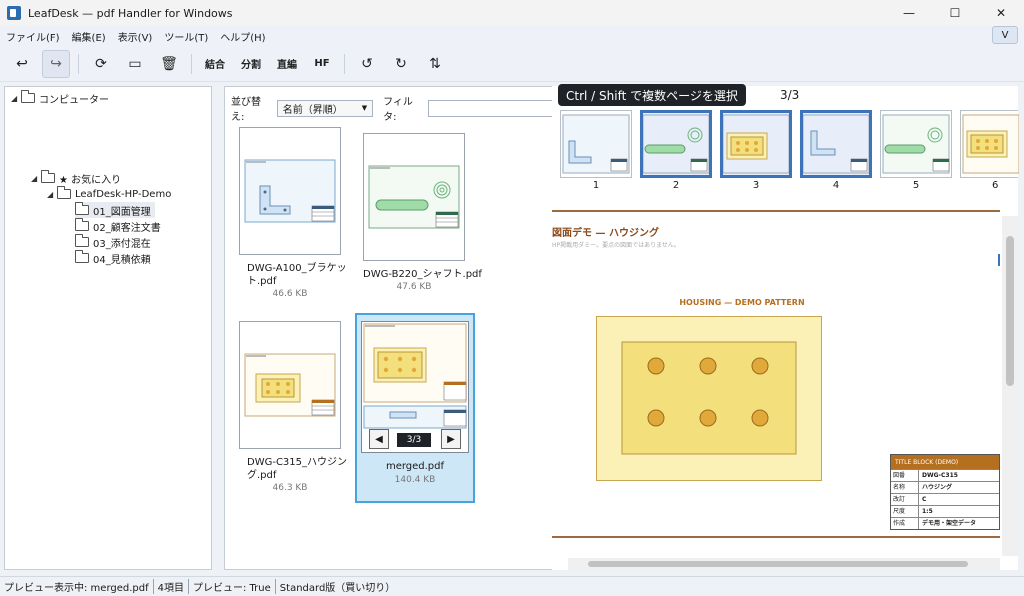  Describe the element at coordinates (379, 439) in the screenshot. I see `prev-page-button: ◀` at that location.